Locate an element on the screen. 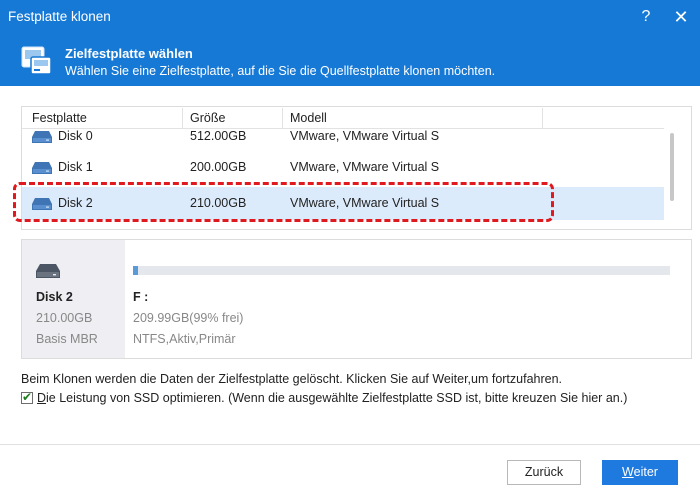  table-row-disk-2: Disk 2 210.00GB VMware, VMware Virtual S is located at coordinates (343, 203).